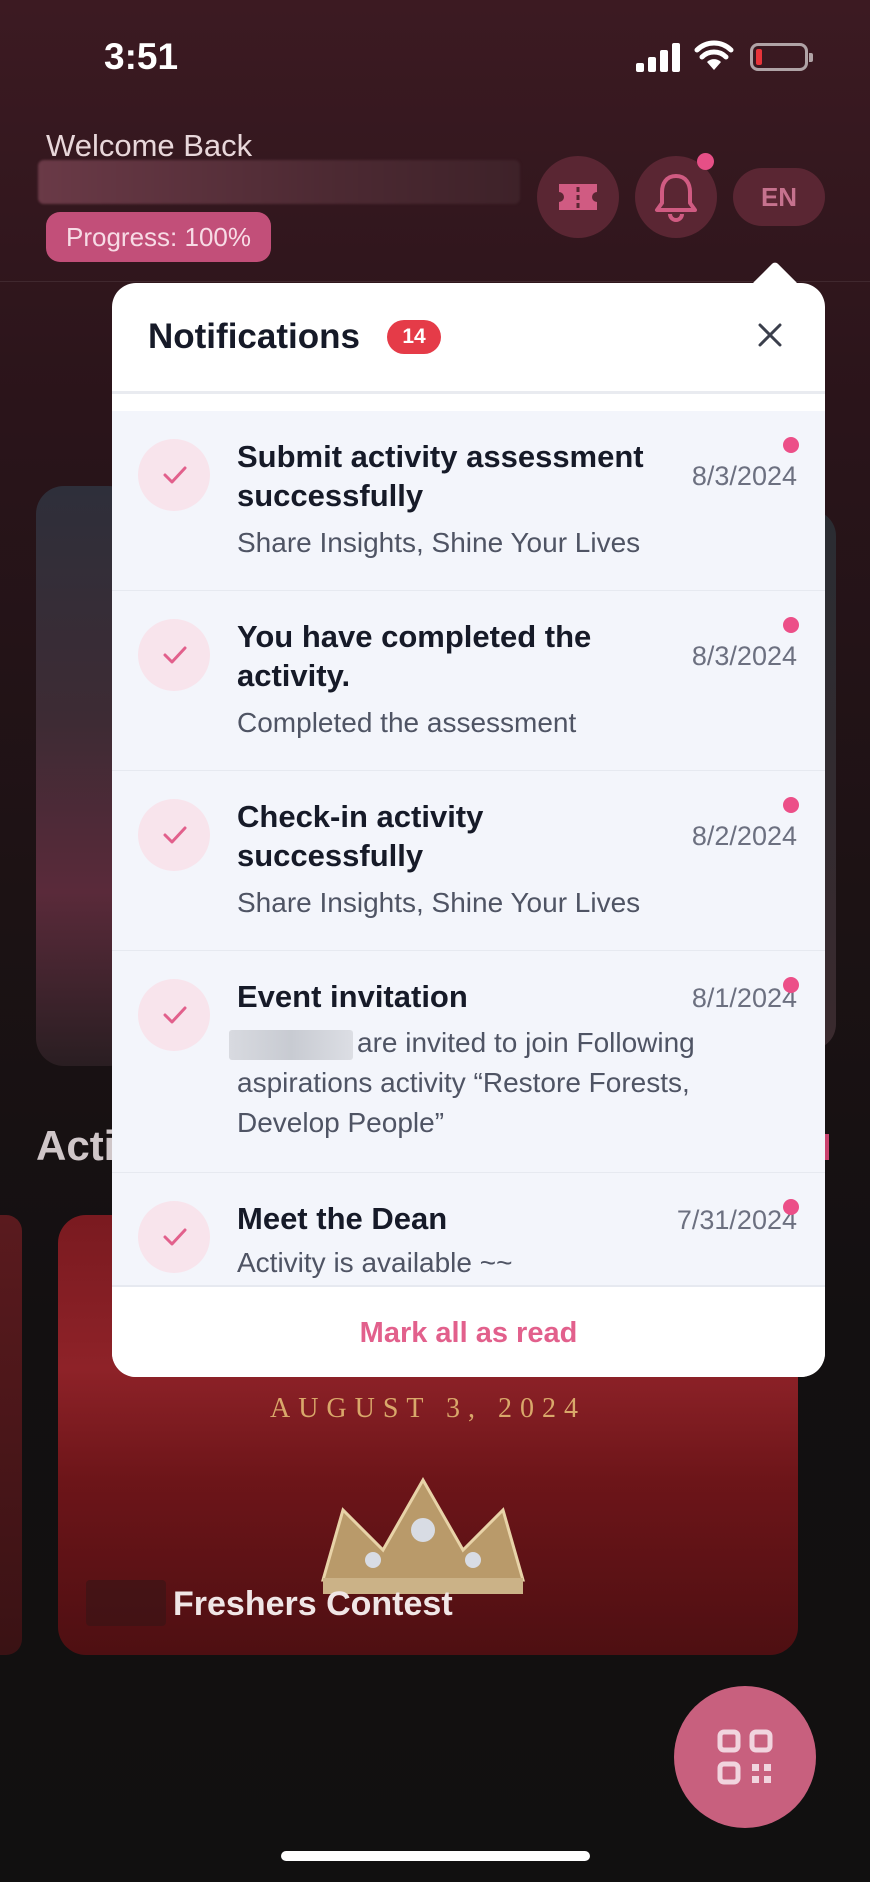  I want to click on notification-title: Submit activity assessment successfully, so click(440, 476).